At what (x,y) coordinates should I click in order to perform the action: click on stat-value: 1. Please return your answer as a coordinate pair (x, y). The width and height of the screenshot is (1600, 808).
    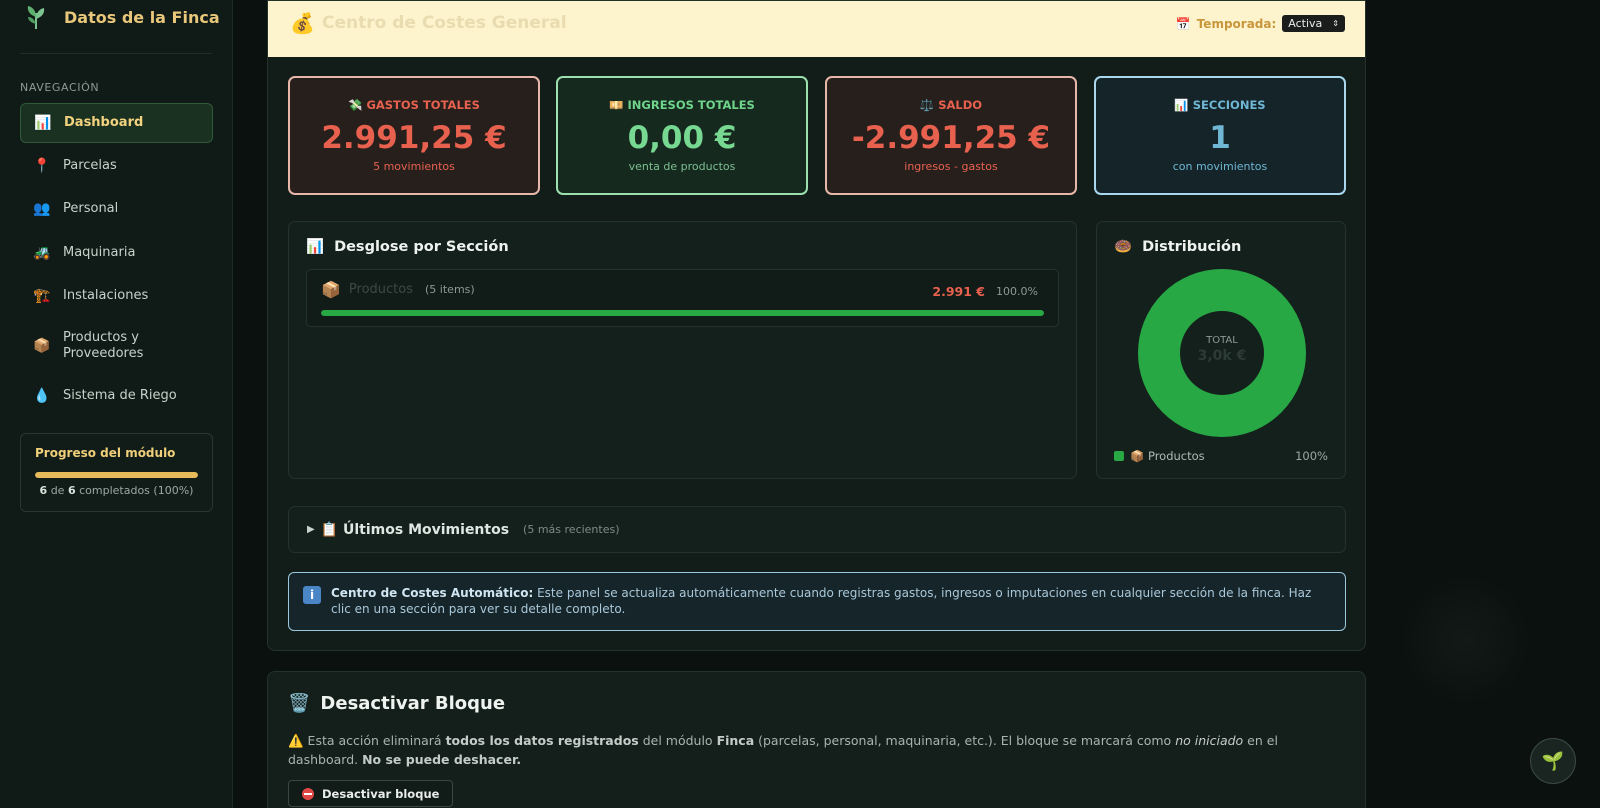
    Looking at the image, I should click on (1220, 138).